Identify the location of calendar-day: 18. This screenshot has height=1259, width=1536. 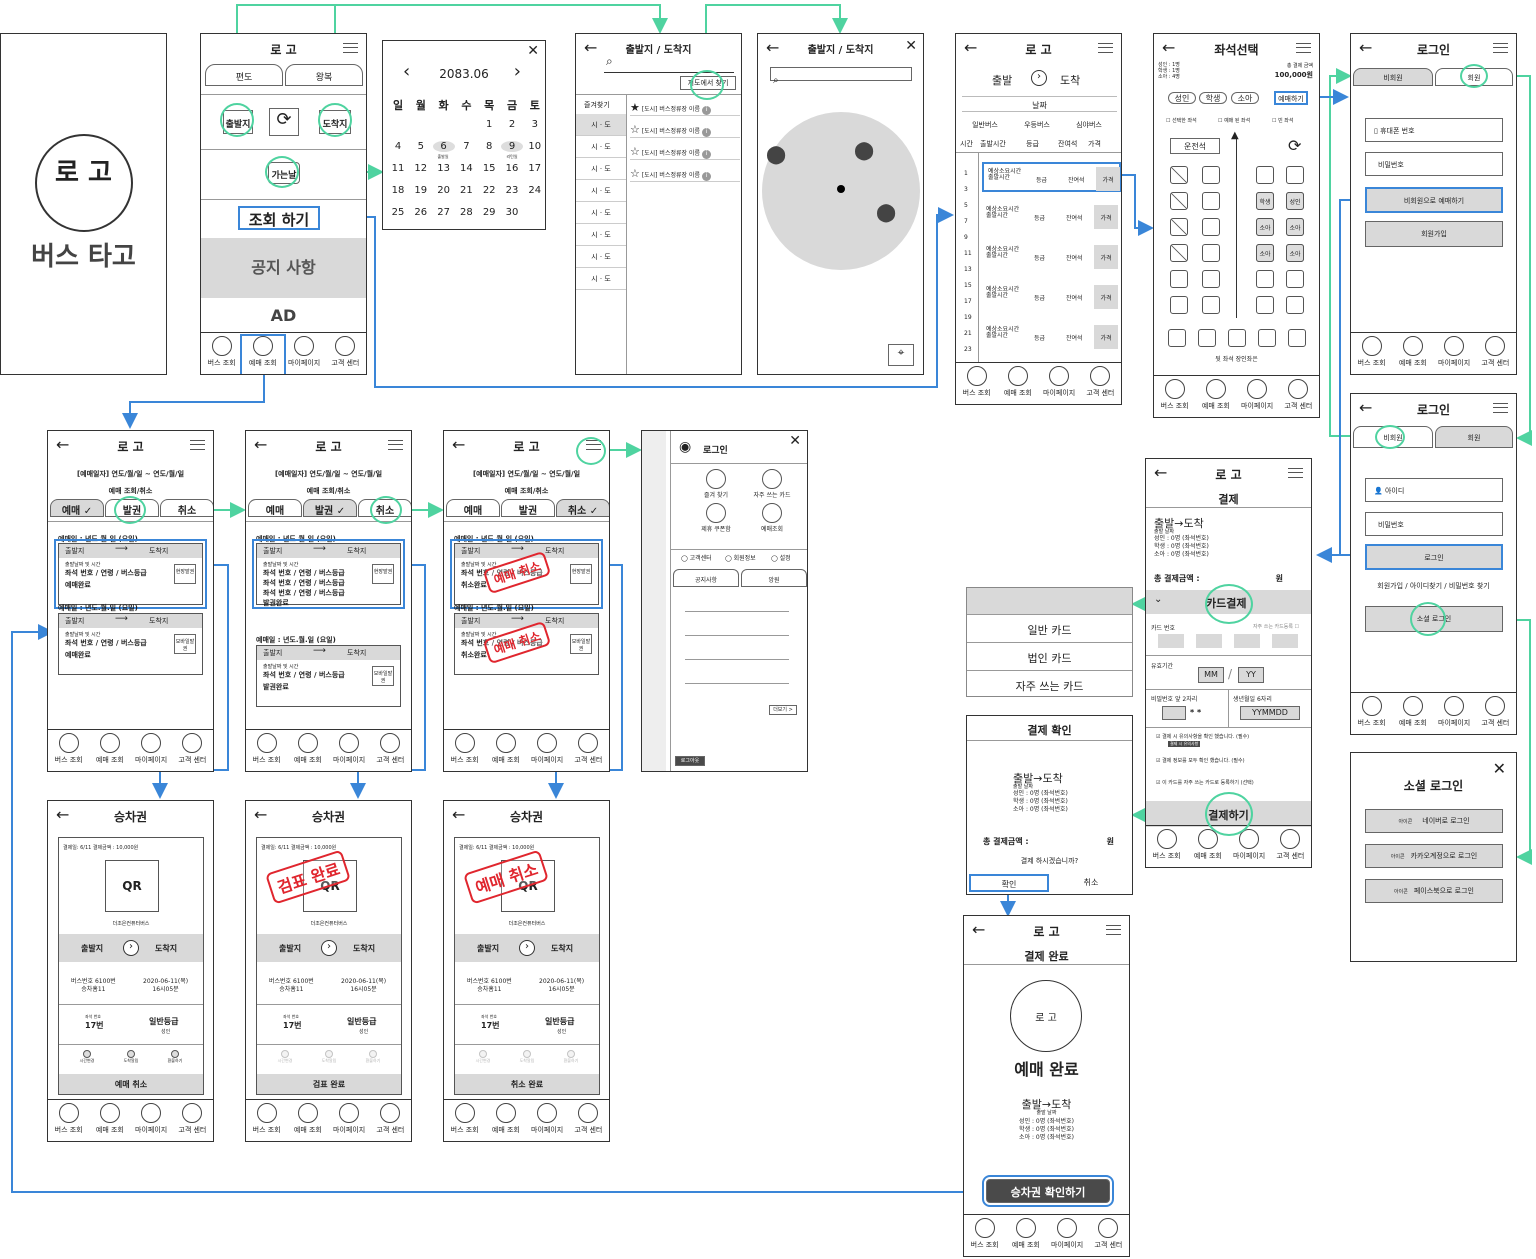
(398, 190).